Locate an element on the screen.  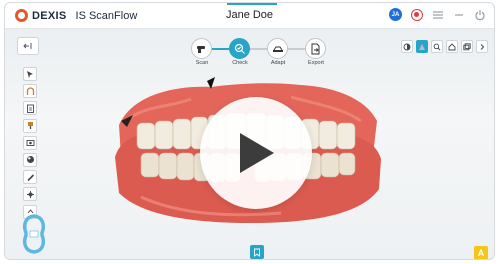
minimize-icon is located at coordinates (459, 15).